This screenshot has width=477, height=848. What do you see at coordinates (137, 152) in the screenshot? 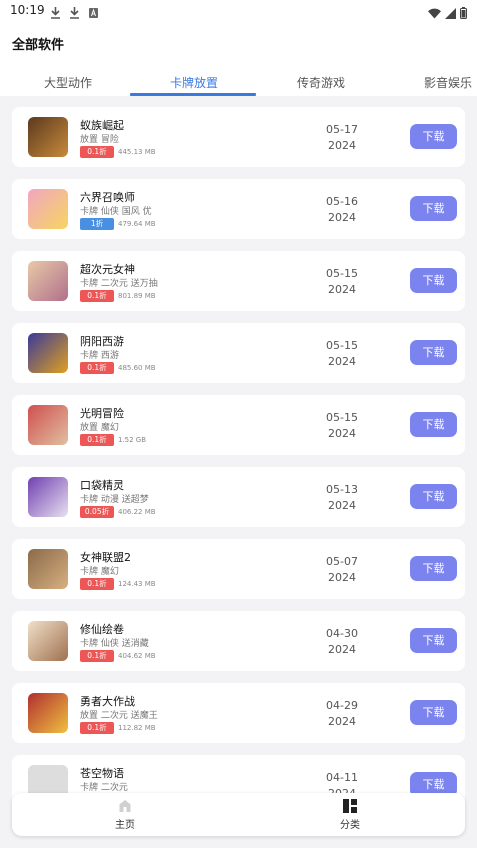
I see `app-size: 445.13 MB` at bounding box center [137, 152].